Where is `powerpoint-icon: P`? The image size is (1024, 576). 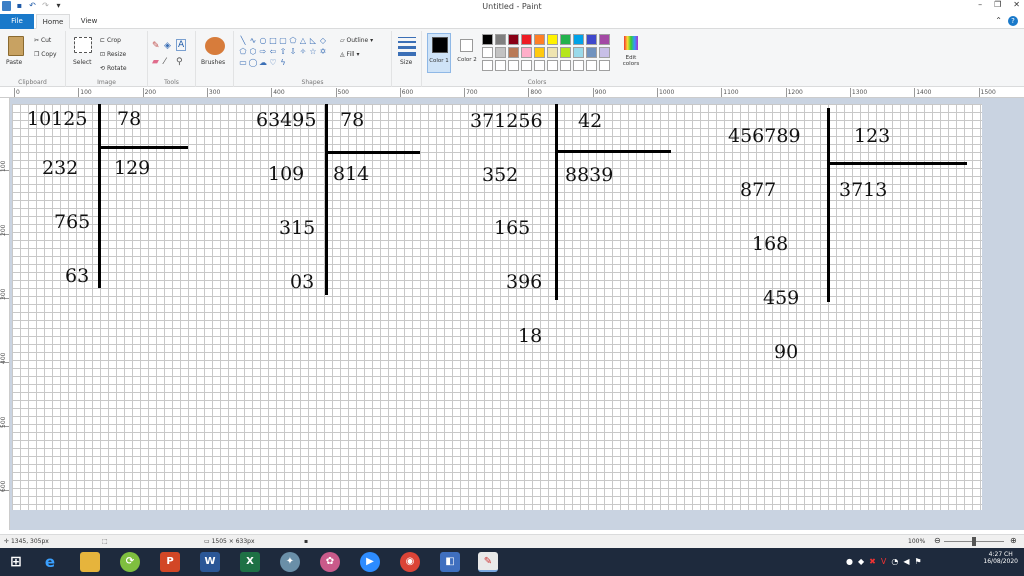
powerpoint-icon: P is located at coordinates (170, 562).